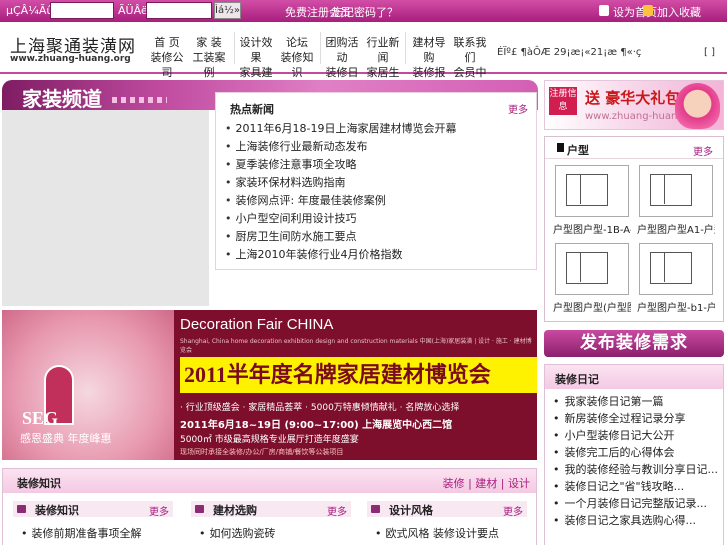  Describe the element at coordinates (447, 521) in the screenshot. I see `knowledge-column: 设计风格 更多 欧式风格 装修设计要点` at that location.